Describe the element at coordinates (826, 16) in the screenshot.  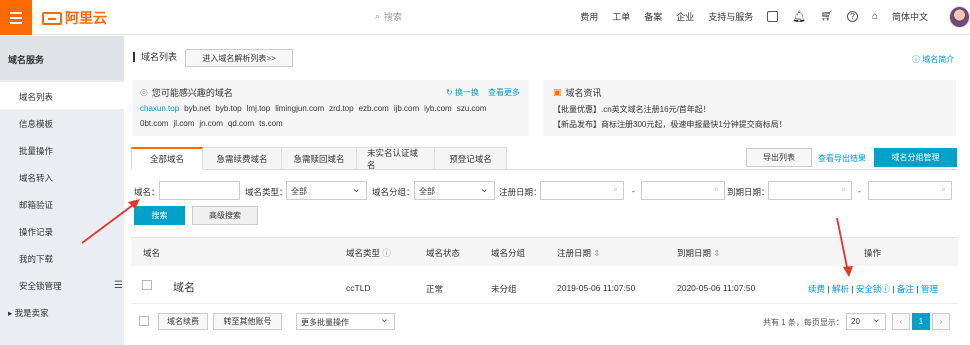
I see `cart-icon: 🛒︎` at that location.